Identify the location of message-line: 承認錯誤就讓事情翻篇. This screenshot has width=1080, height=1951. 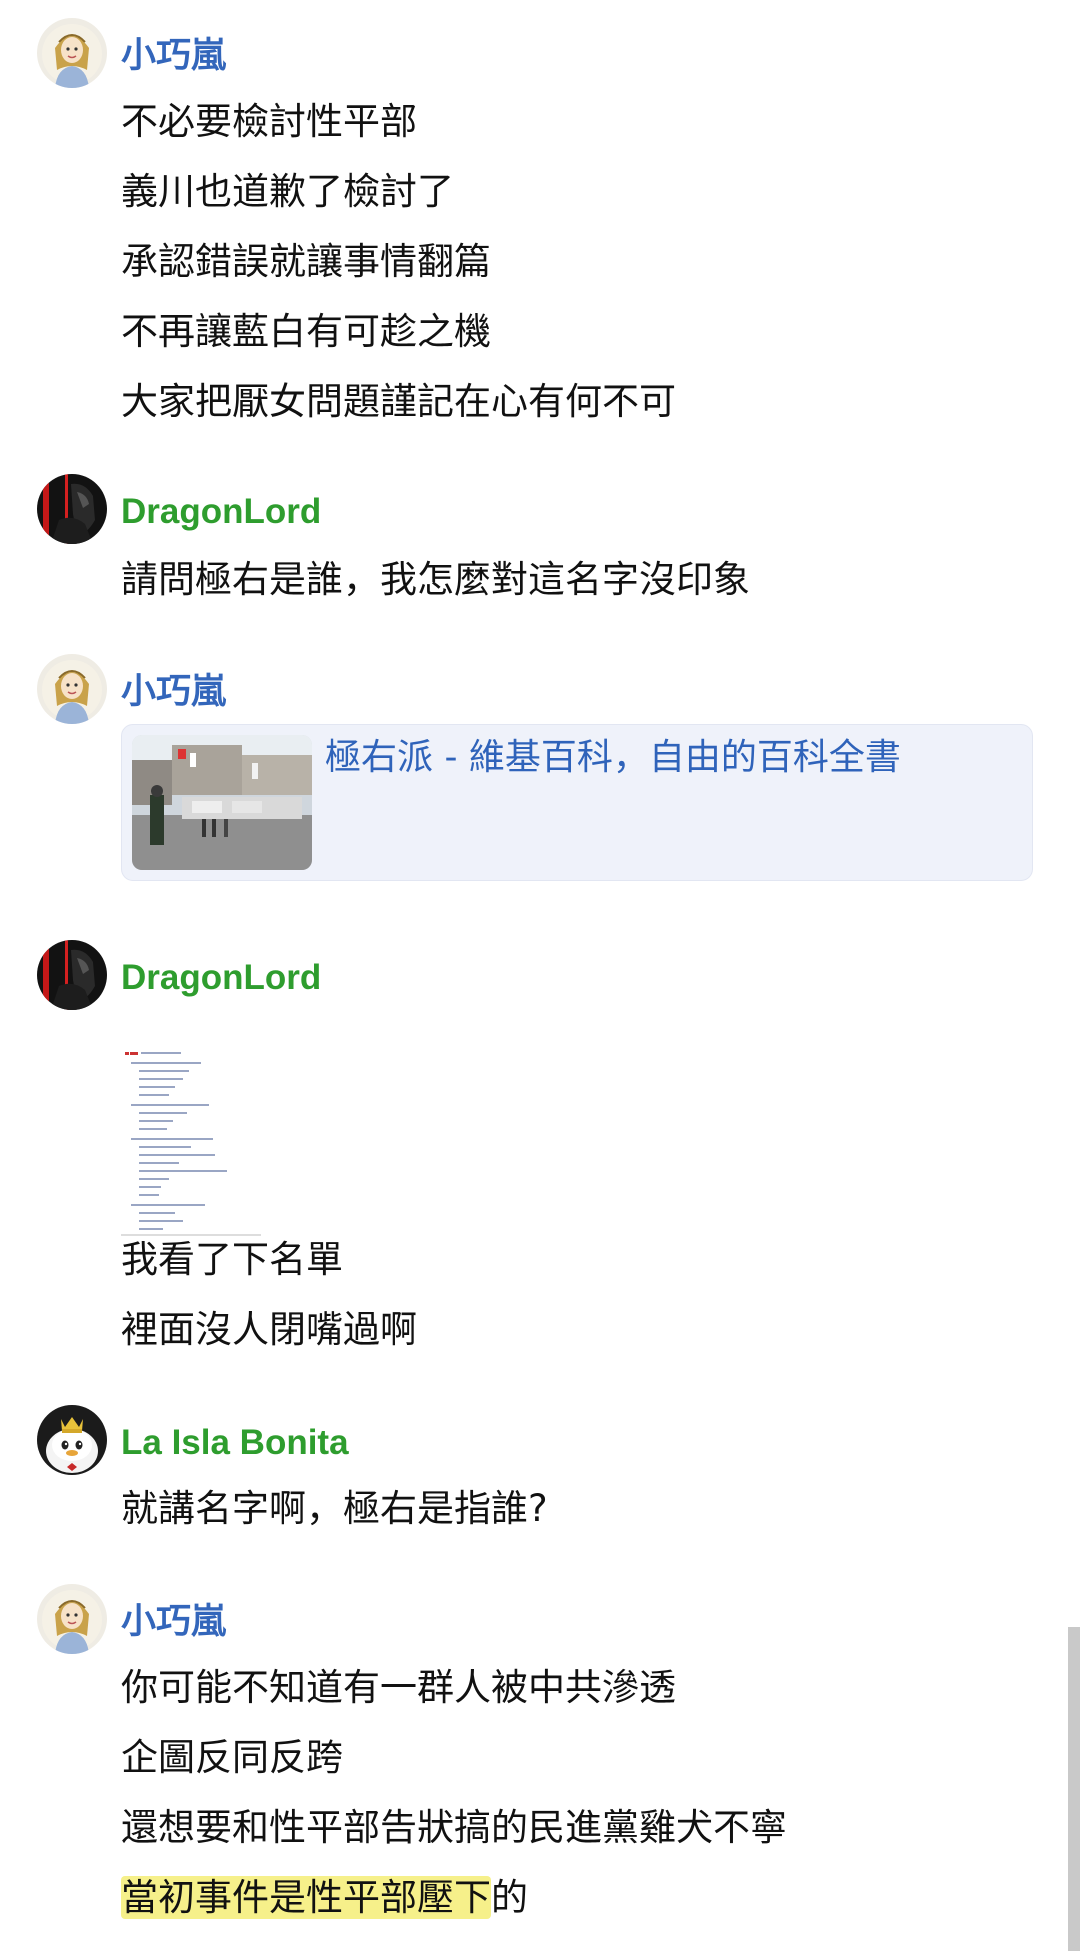
(306, 261).